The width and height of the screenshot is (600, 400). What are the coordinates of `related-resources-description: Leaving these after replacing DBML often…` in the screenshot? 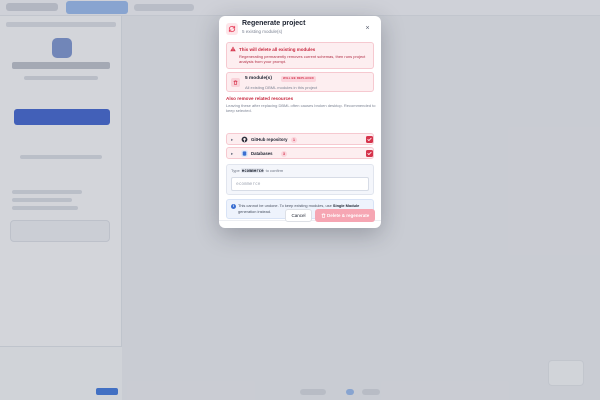 It's located at (301, 108).